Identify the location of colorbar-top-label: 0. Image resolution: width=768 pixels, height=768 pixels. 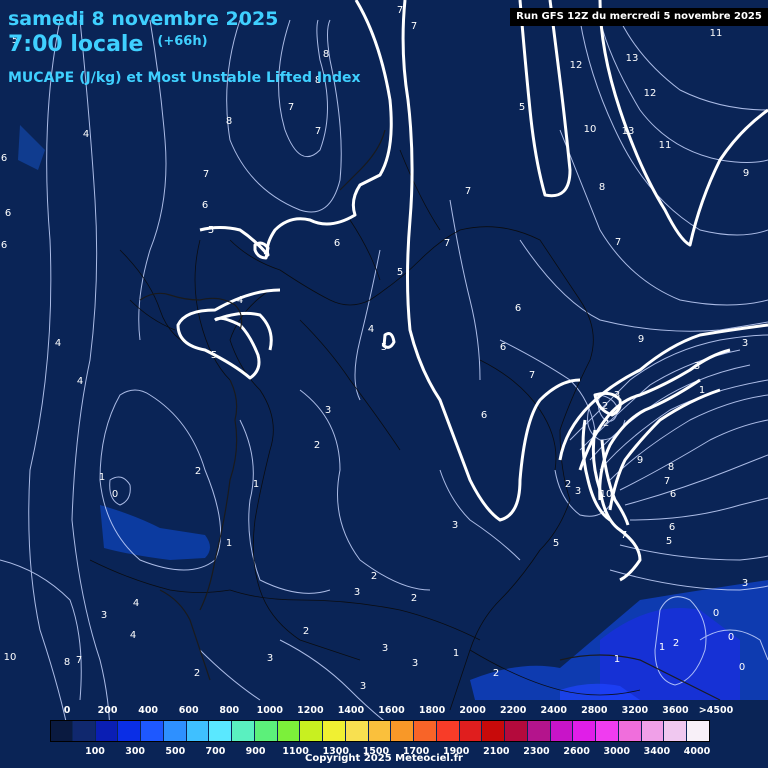
(67, 710).